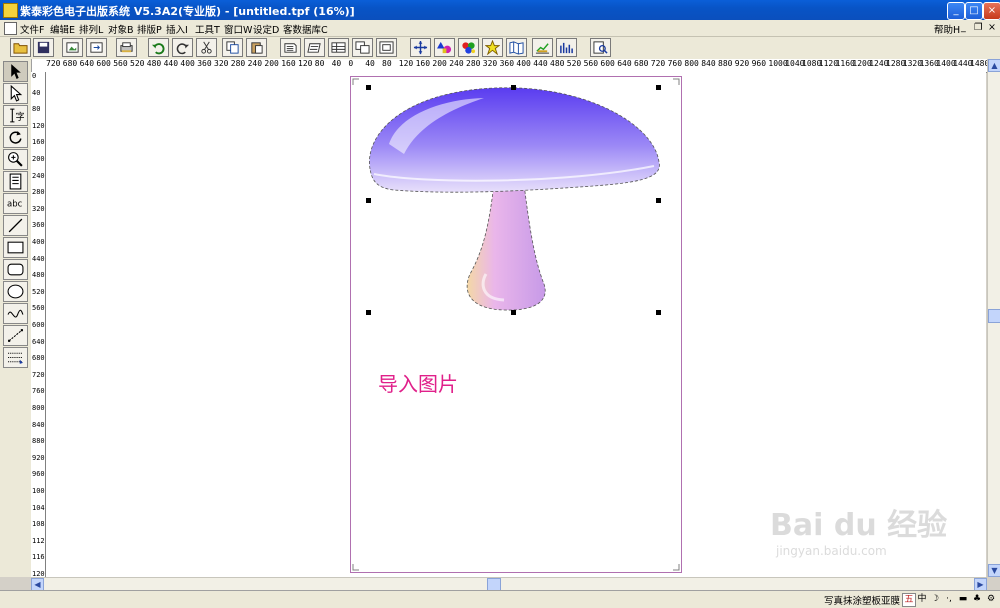 The width and height of the screenshot is (1000, 608). What do you see at coordinates (542, 47) in the screenshot?
I see `chart-button` at bounding box center [542, 47].